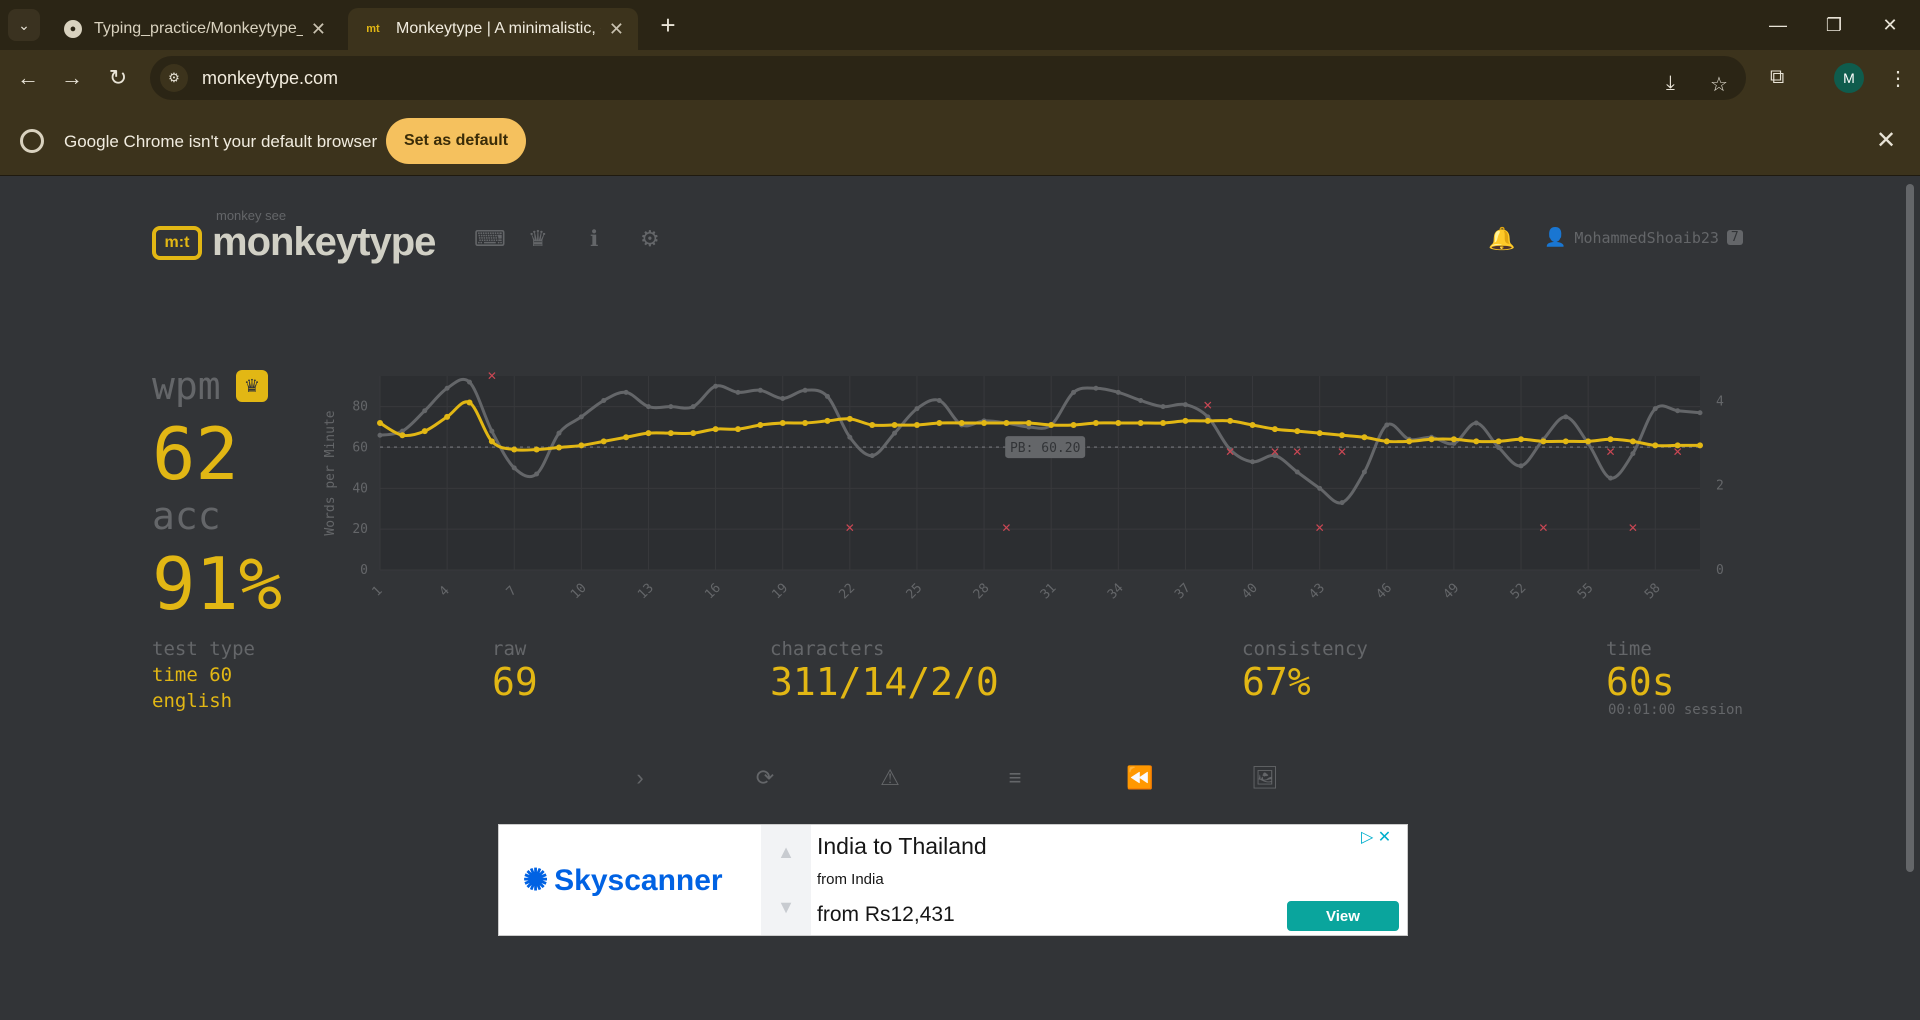 The width and height of the screenshot is (1920, 1020). I want to click on replay-button: ⏪, so click(1140, 778).